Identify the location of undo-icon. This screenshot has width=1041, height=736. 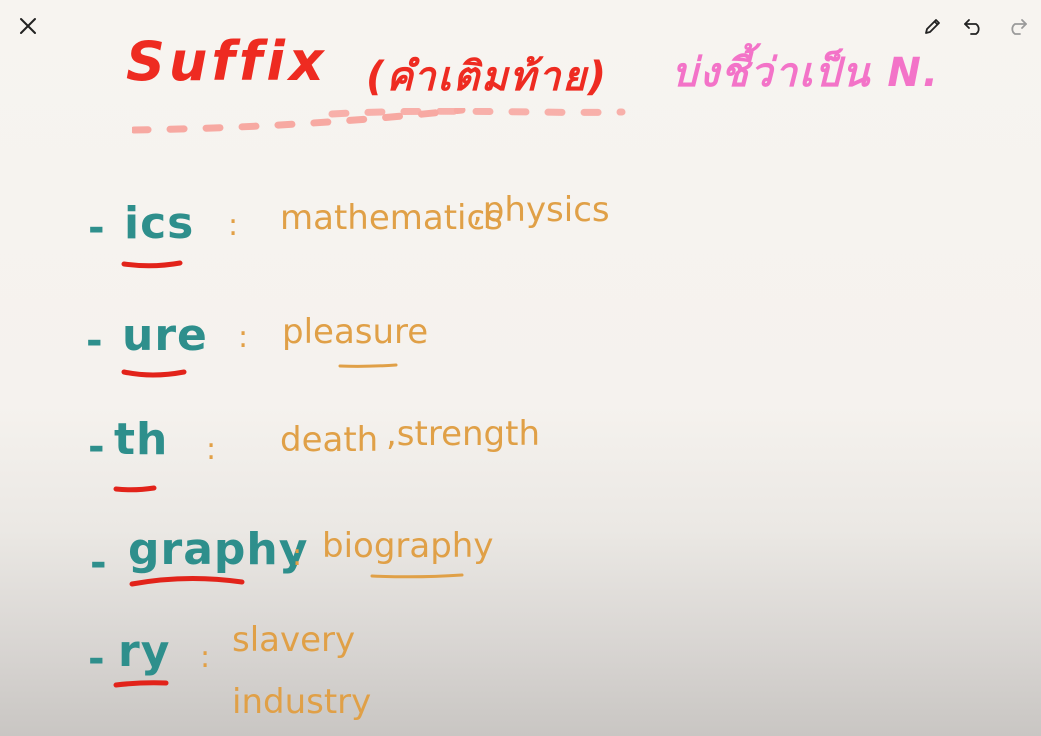
(972, 27).